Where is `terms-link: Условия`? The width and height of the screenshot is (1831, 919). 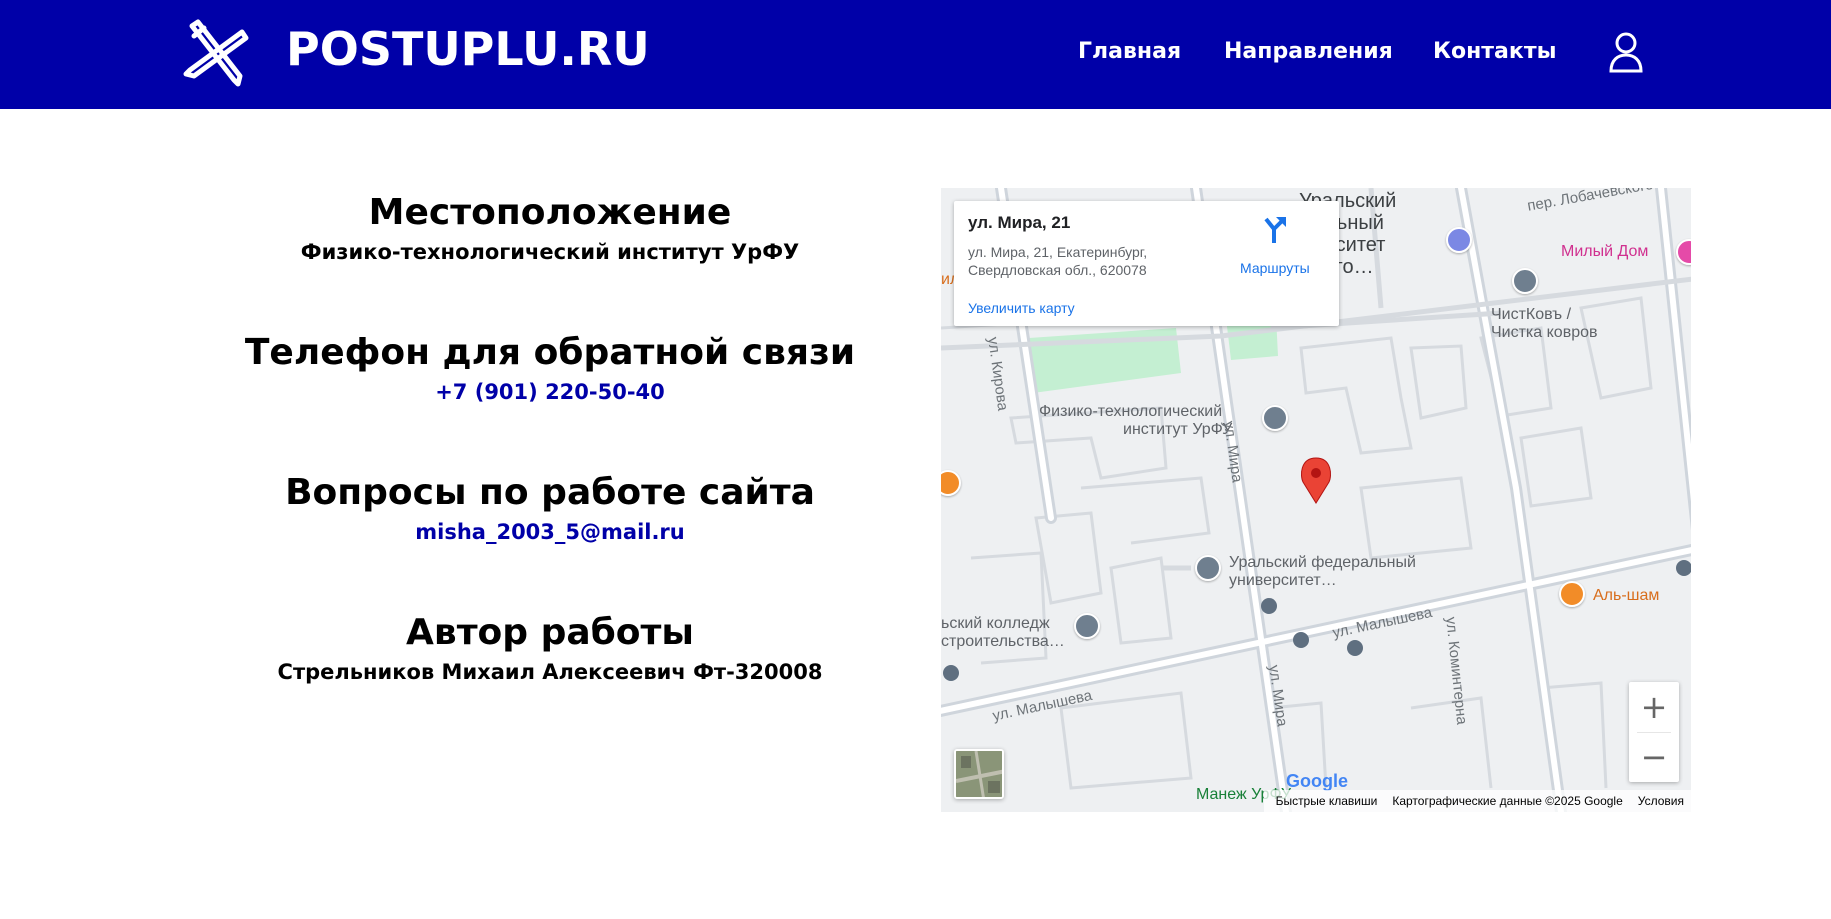
terms-link: Условия is located at coordinates (1661, 801).